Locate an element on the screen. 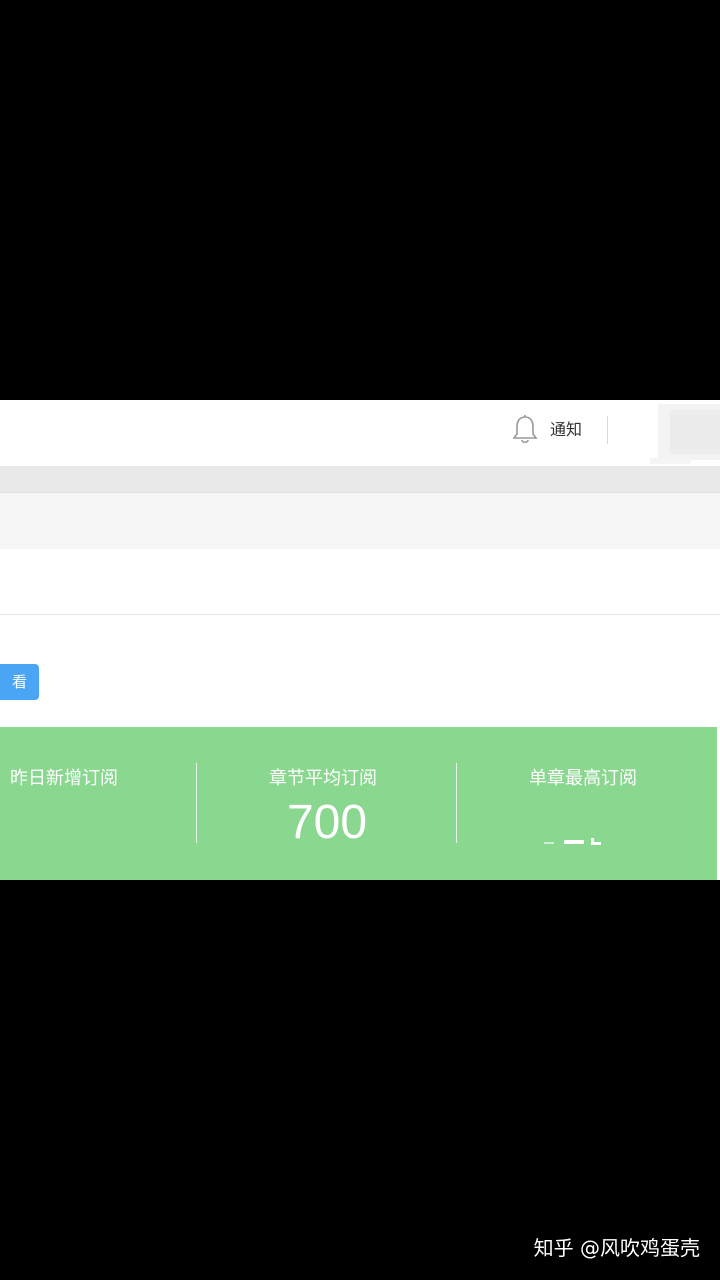 The height and width of the screenshot is (1280, 720). stat-label-single-max: 单章最高订阅 is located at coordinates (583, 778).